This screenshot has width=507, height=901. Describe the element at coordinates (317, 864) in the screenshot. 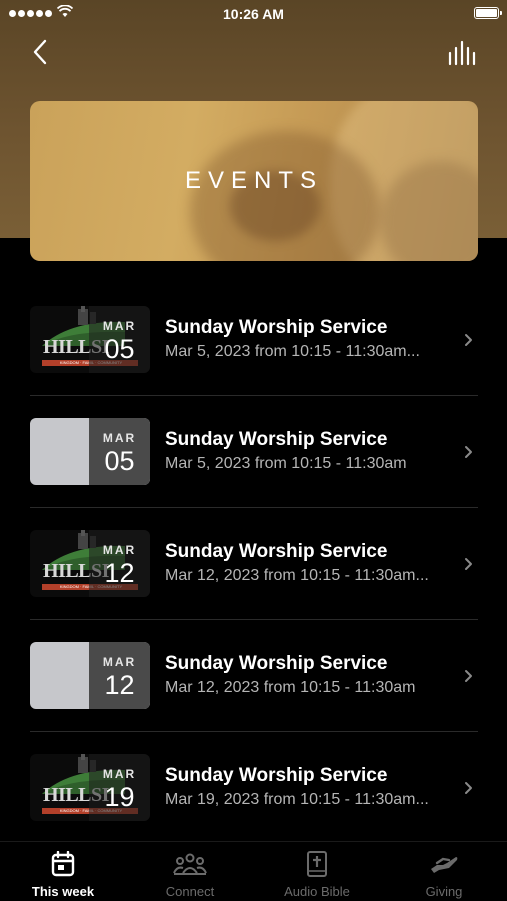

I see `bible-icon` at that location.